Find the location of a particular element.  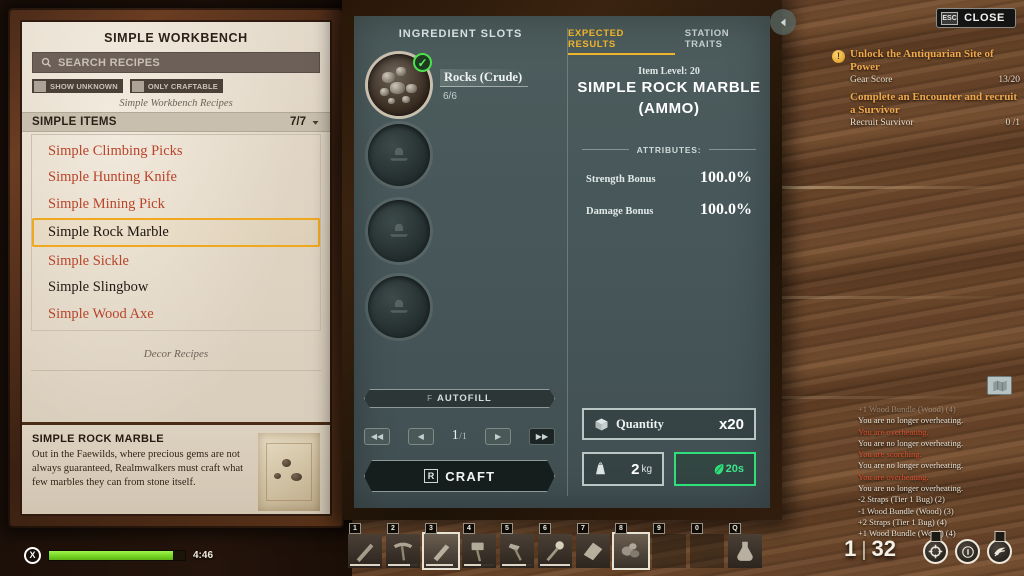

hotbar-slot-5: 5 is located at coordinates (517, 545).